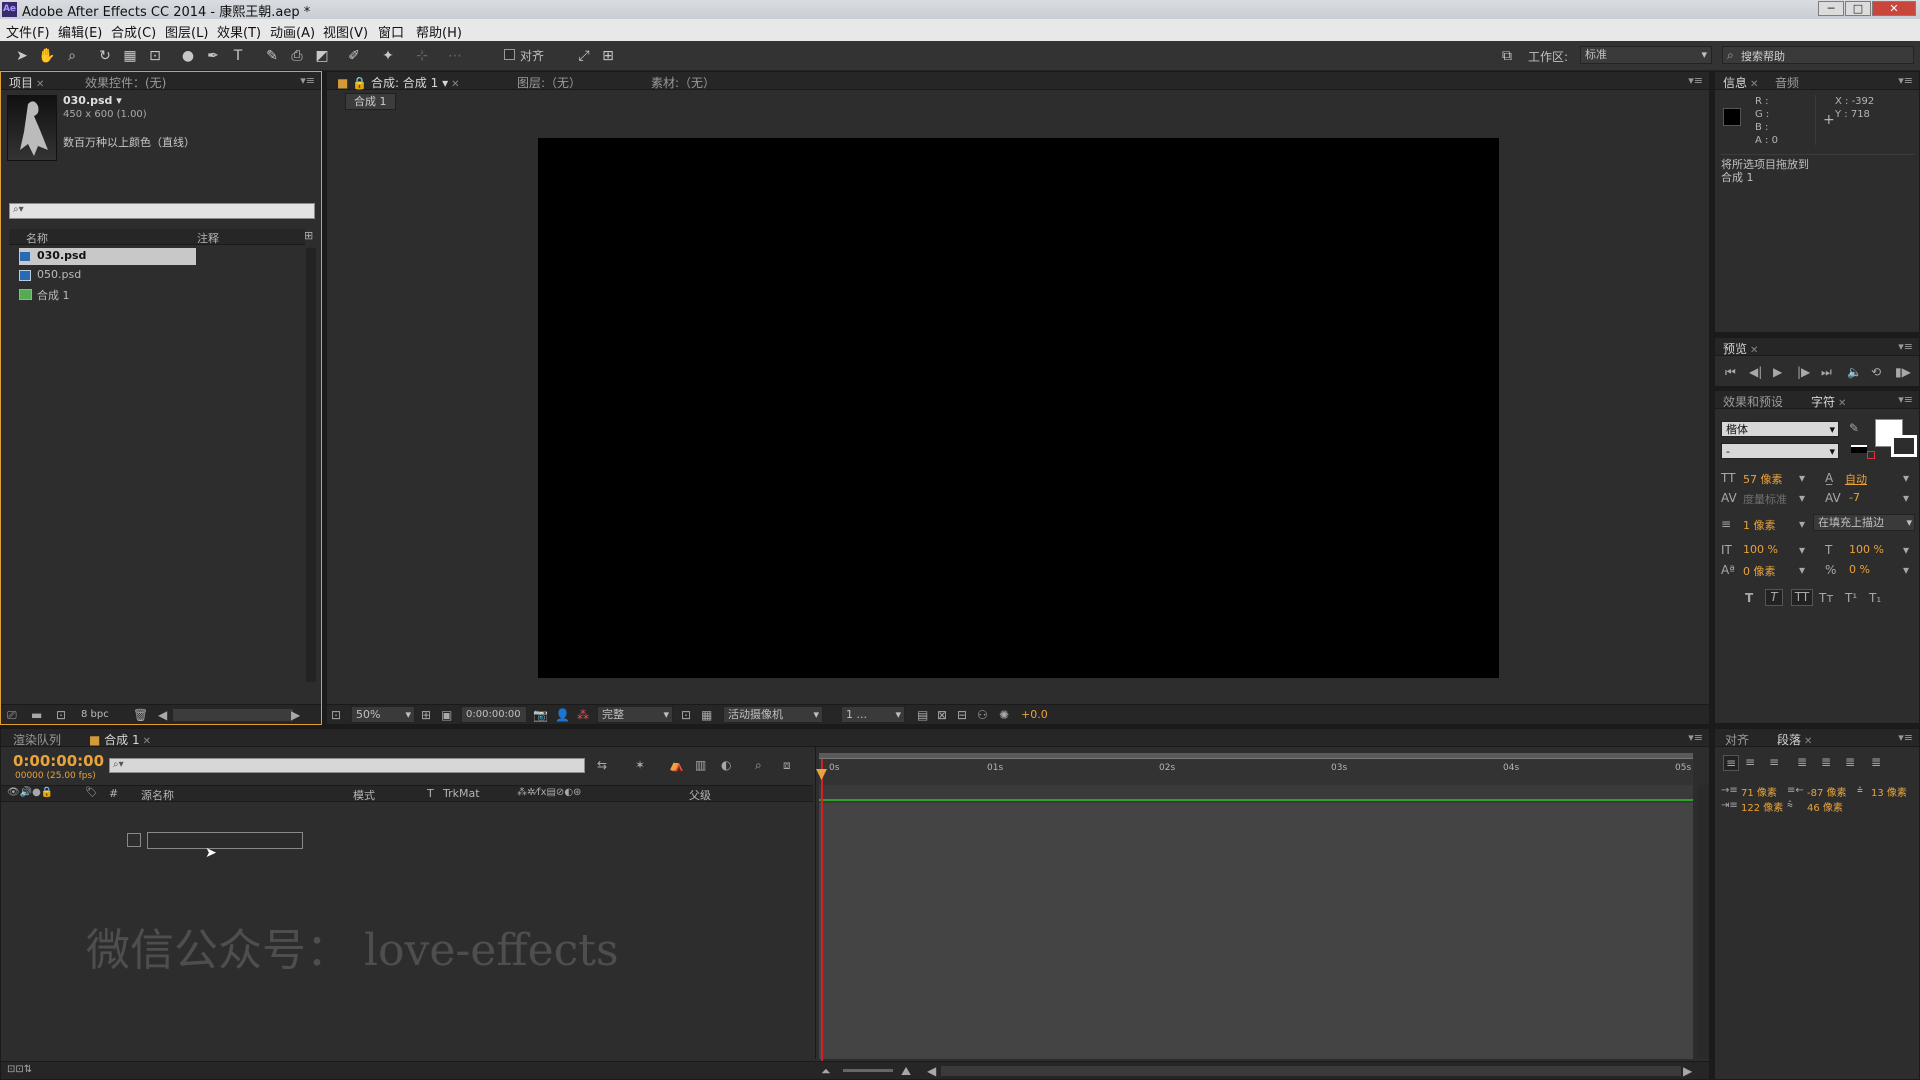 Image resolution: width=1920 pixels, height=1080 pixels. What do you see at coordinates (37, 238) in the screenshot?
I see `column-name: 名称` at bounding box center [37, 238].